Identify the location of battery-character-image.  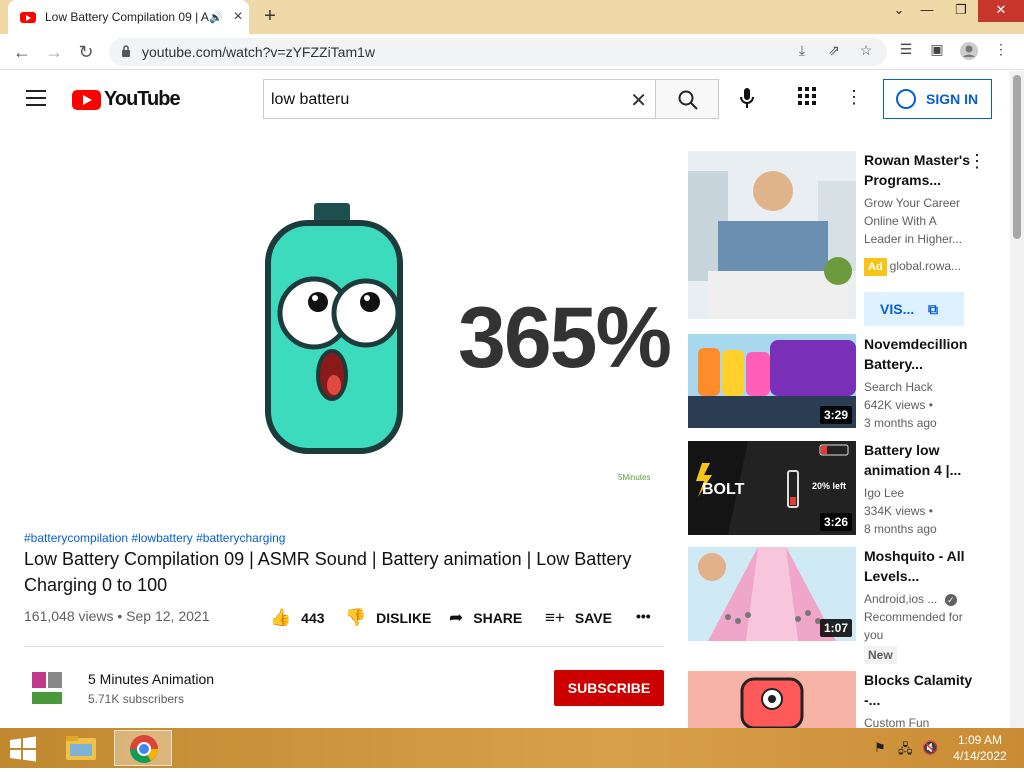
(334, 328).